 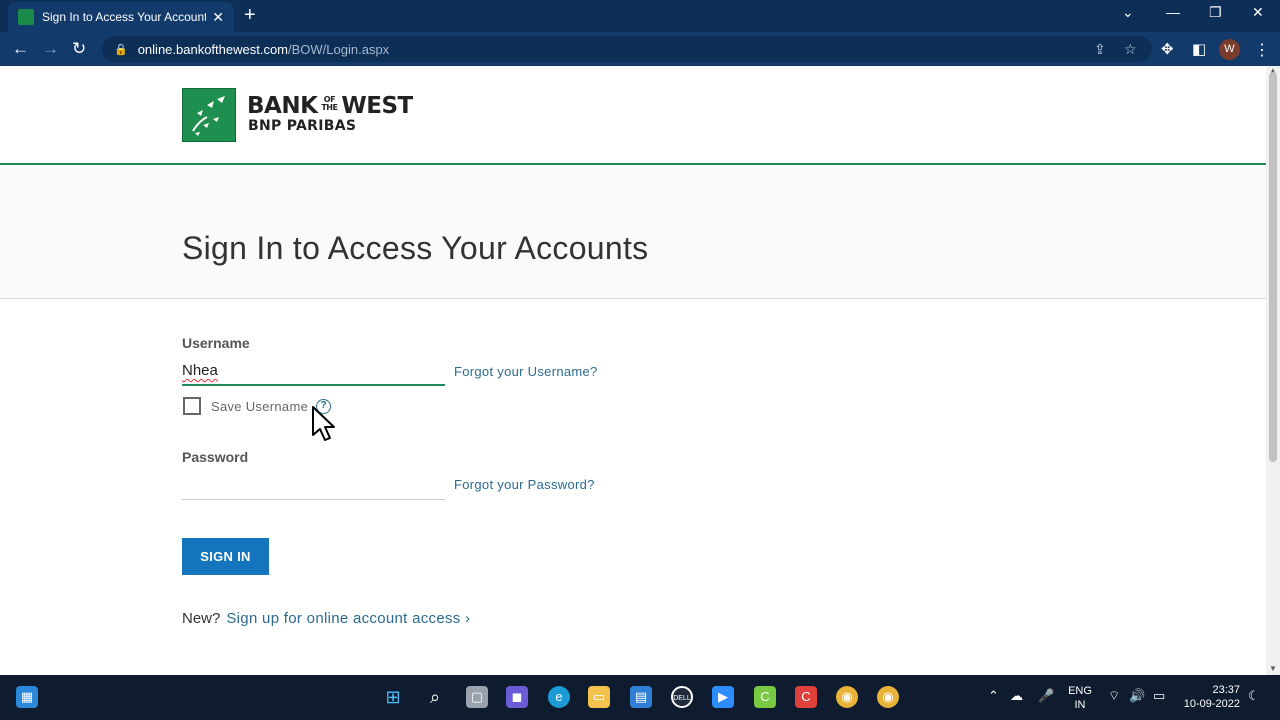 What do you see at coordinates (1215, 12) in the screenshot?
I see `restore-icon: ❐` at bounding box center [1215, 12].